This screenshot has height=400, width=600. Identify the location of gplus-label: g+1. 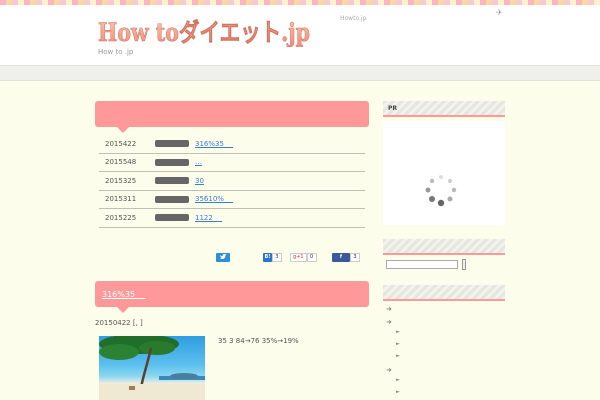
(298, 257).